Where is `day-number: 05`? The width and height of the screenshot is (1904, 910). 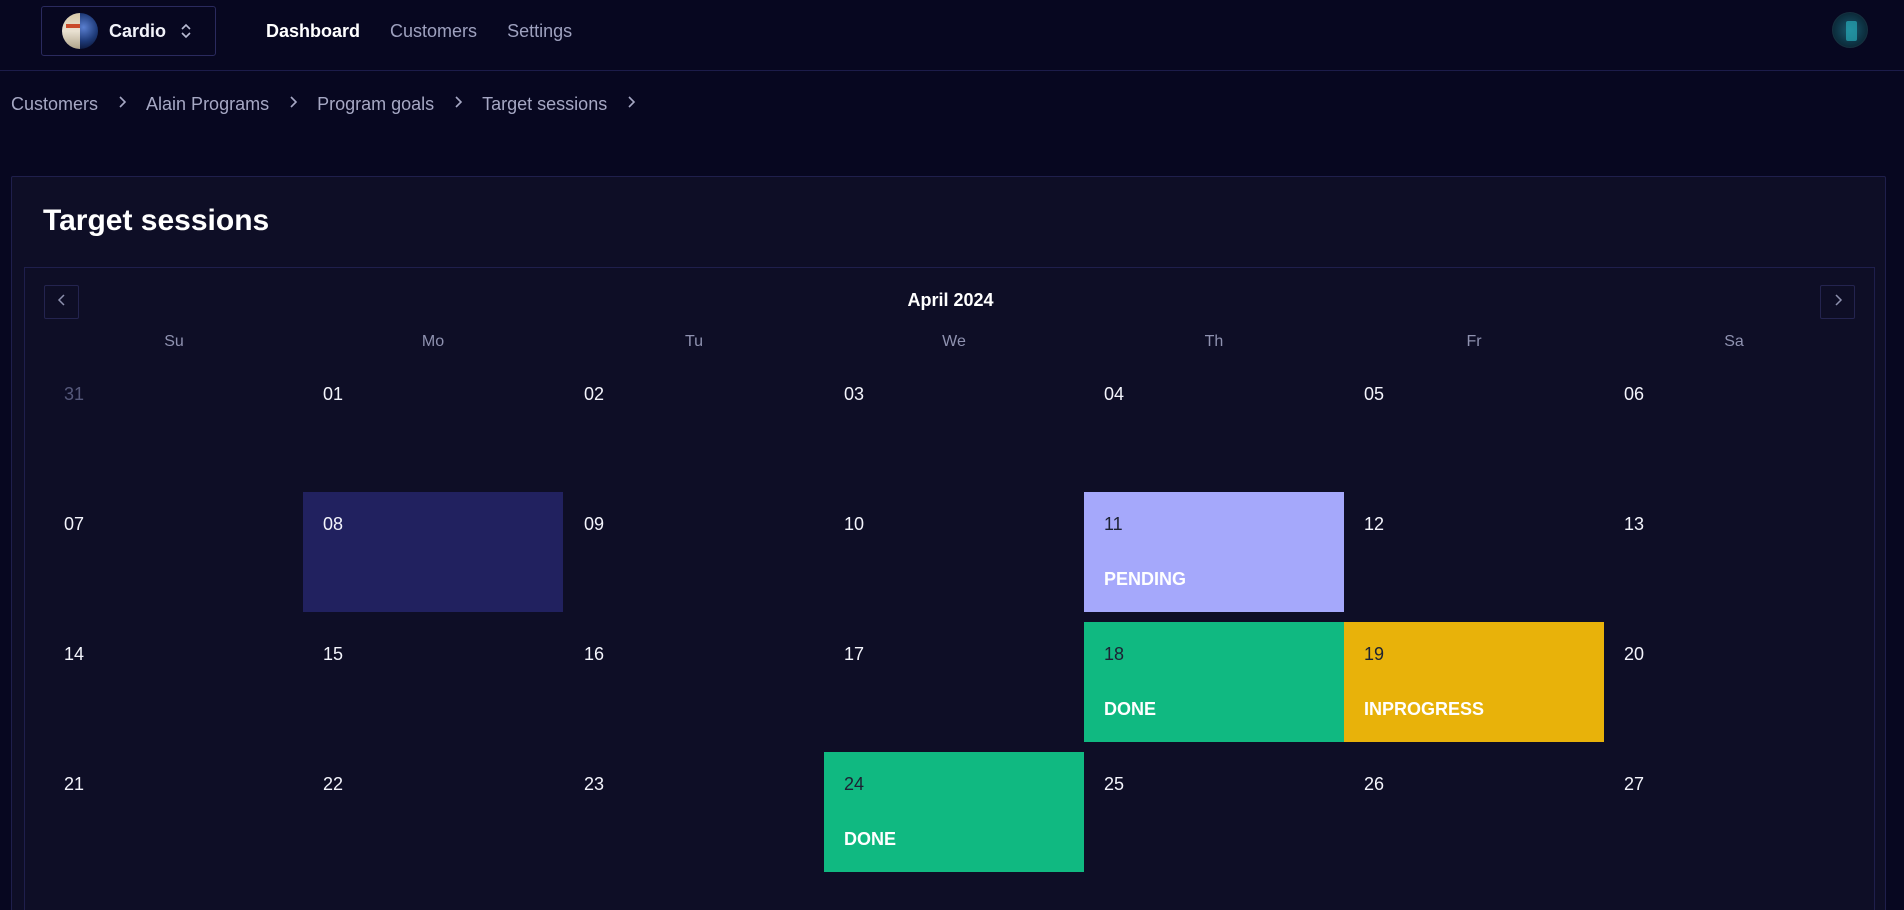 day-number: 05 is located at coordinates (1374, 394).